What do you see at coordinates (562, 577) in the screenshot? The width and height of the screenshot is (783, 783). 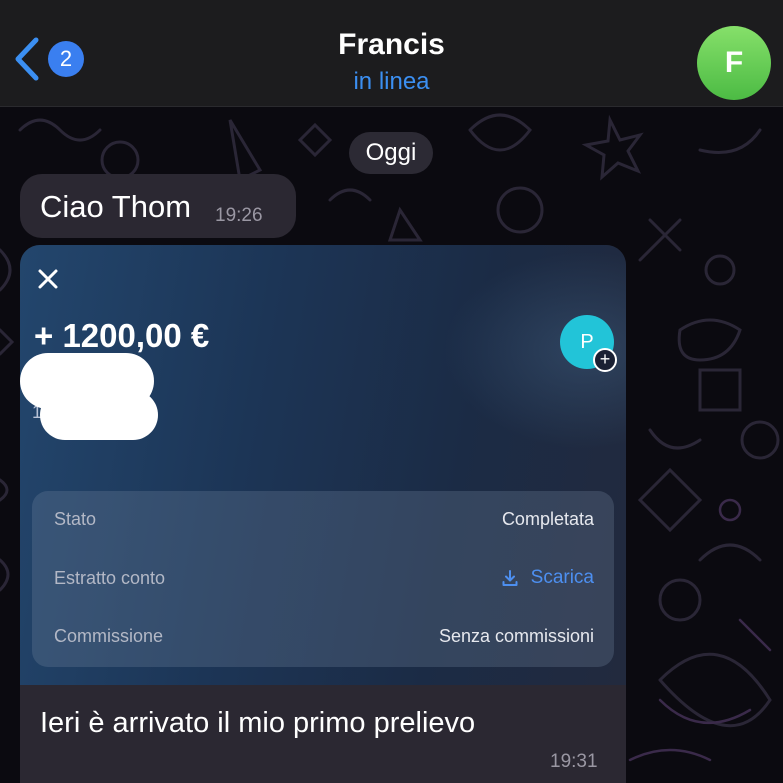 I see `download-label: Scarica` at bounding box center [562, 577].